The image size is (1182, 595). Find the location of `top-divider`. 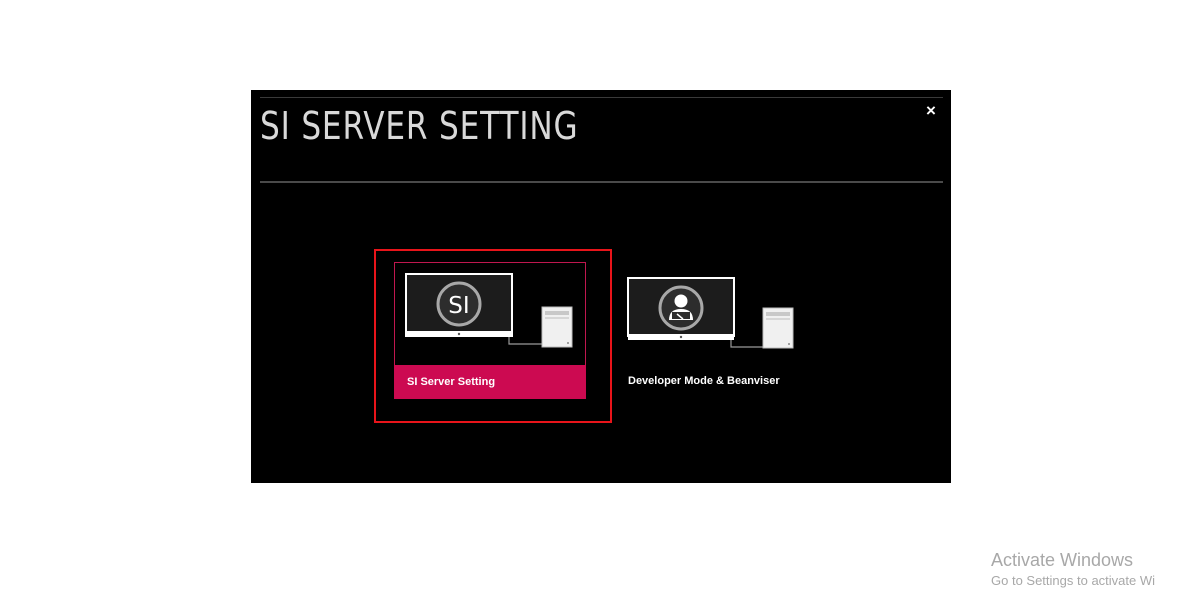

top-divider is located at coordinates (601, 97).